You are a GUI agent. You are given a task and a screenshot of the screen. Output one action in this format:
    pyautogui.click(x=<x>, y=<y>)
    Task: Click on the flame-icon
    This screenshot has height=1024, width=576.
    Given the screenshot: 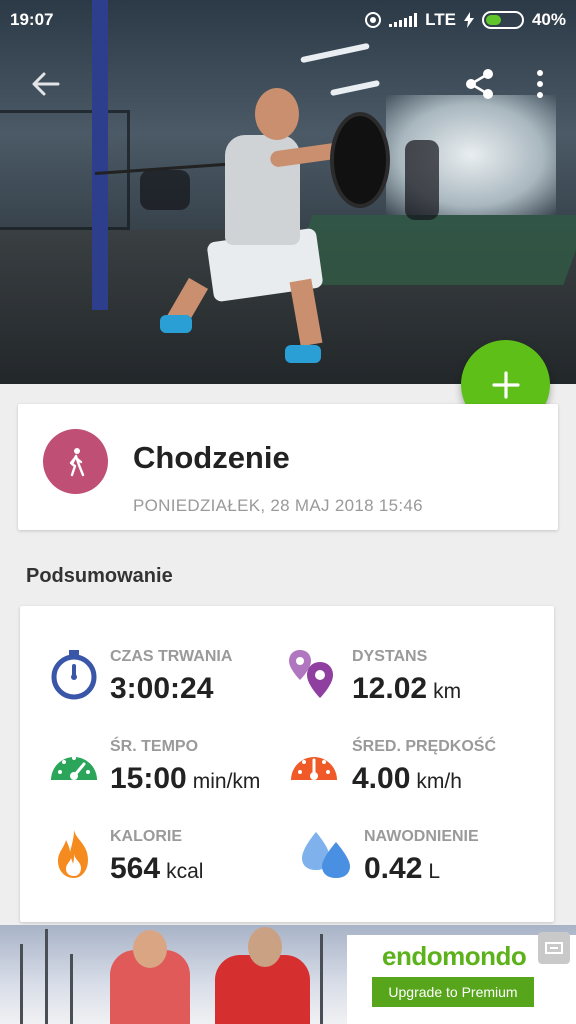 What is the action you would take?
    pyautogui.click(x=73, y=854)
    